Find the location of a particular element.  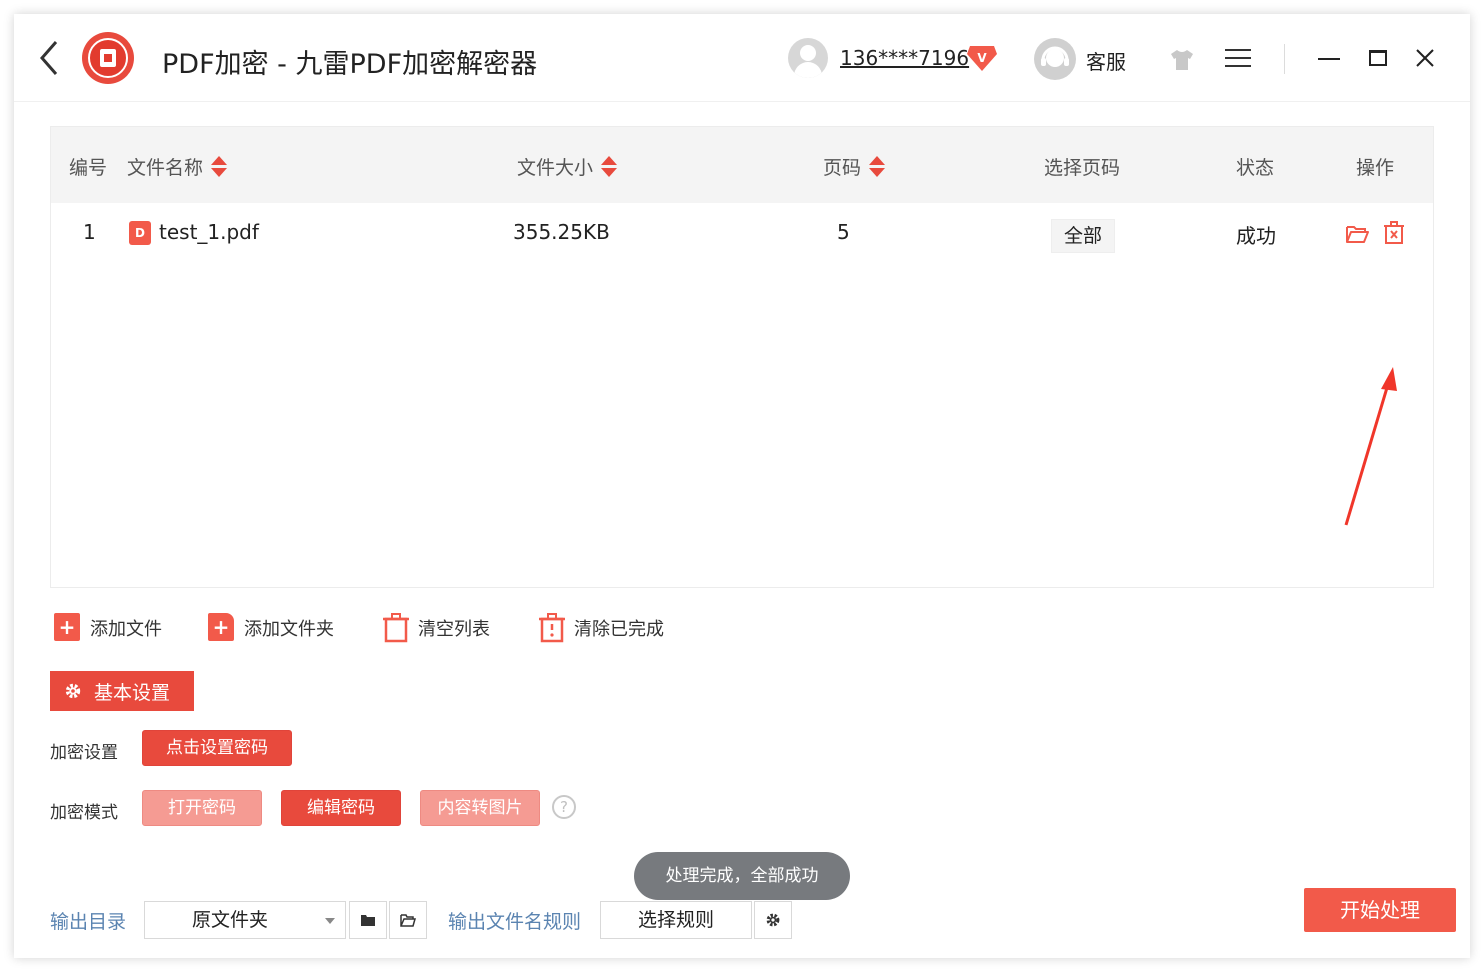

status-text: 成功 is located at coordinates (1256, 236).